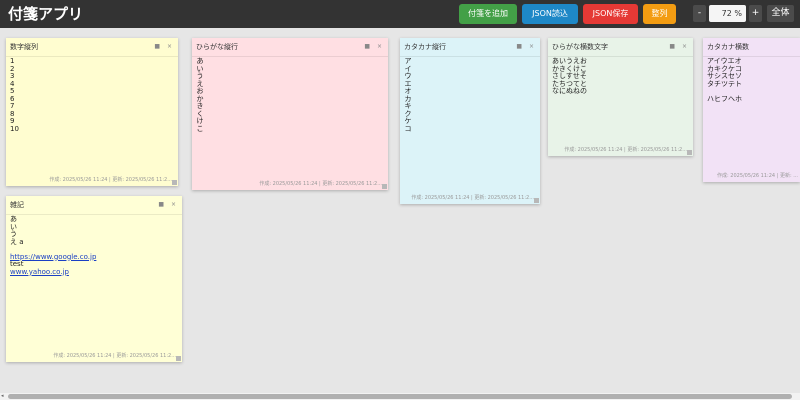  Describe the element at coordinates (580, 47) in the screenshot. I see `note-title: ひらがな横数文字` at that location.